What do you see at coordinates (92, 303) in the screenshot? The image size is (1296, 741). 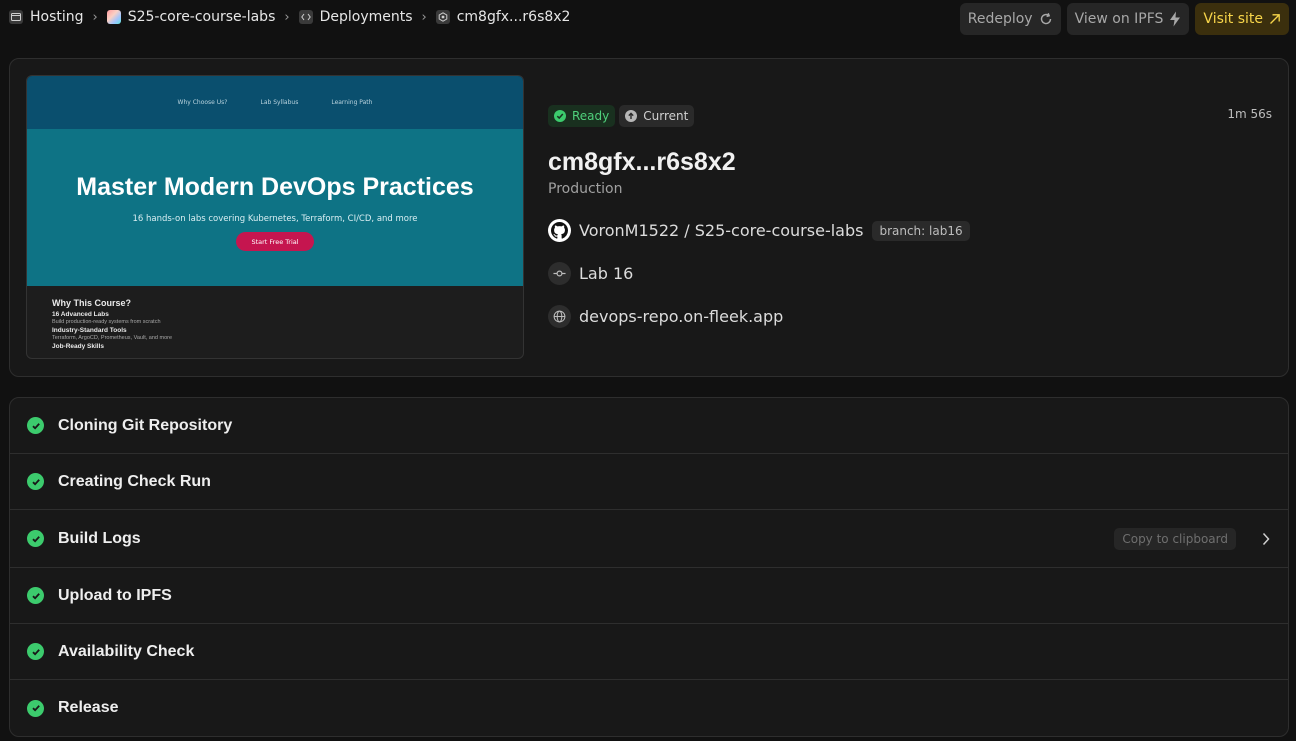 I see `preview-section-title: Why This Course?` at bounding box center [92, 303].